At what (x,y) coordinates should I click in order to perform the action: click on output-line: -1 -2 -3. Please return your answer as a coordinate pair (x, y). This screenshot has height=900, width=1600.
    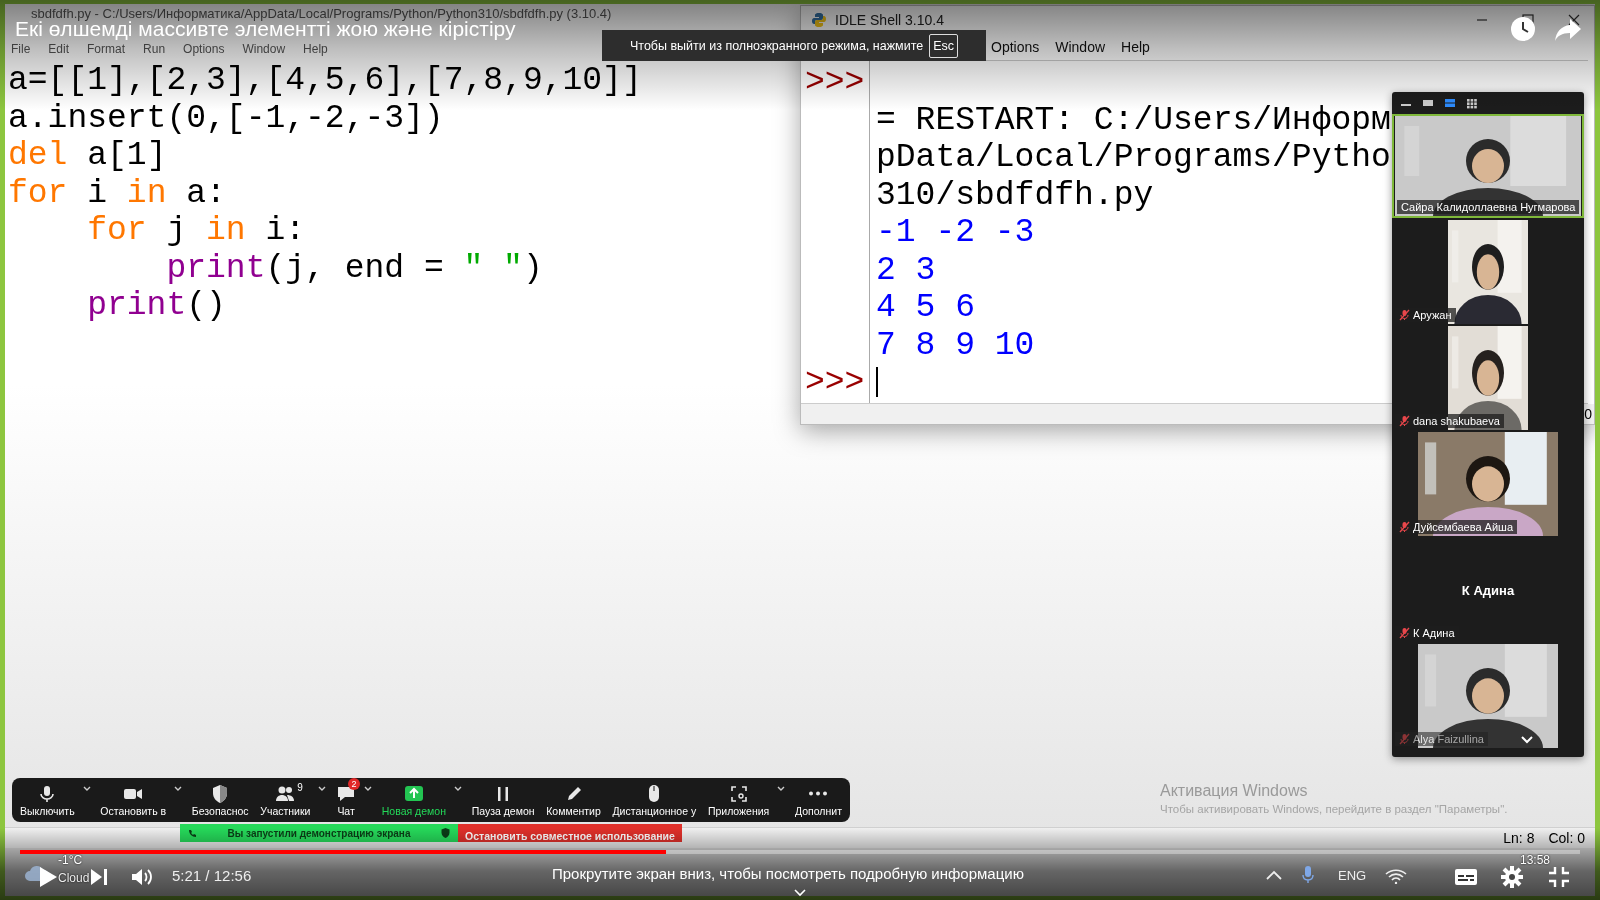
    Looking at the image, I should click on (955, 232).